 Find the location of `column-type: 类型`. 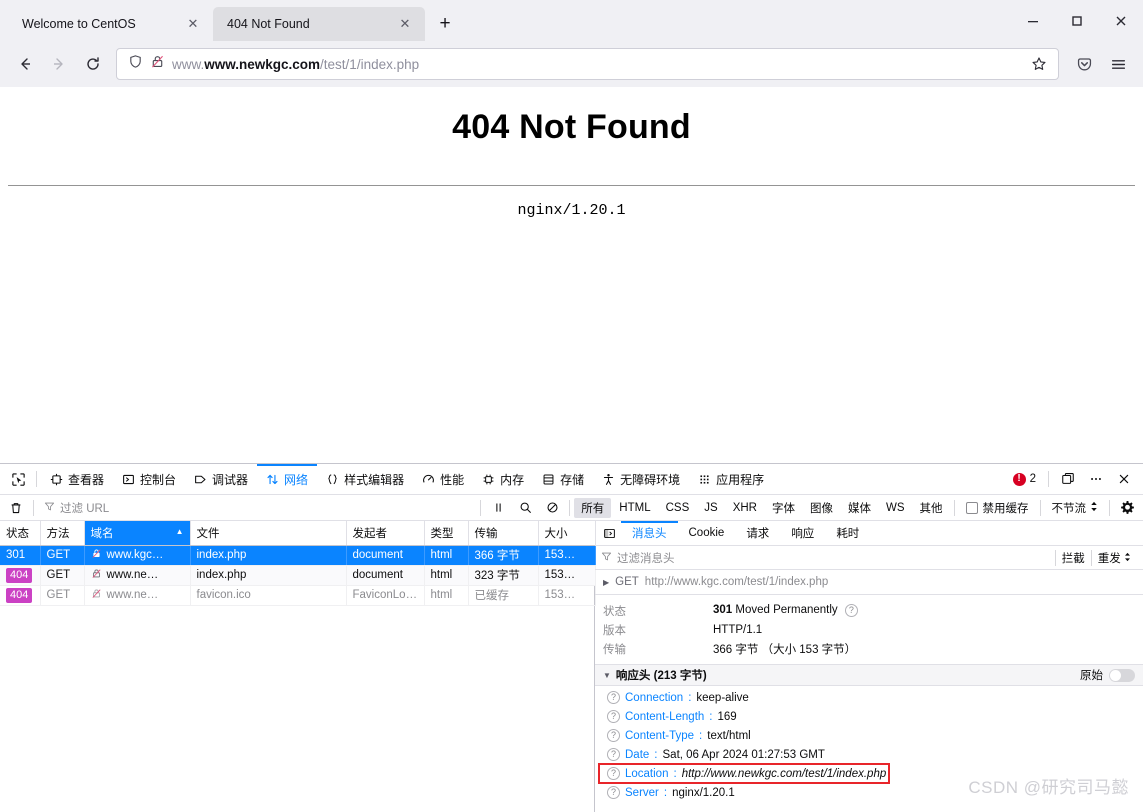

column-type: 类型 is located at coordinates (446, 533).